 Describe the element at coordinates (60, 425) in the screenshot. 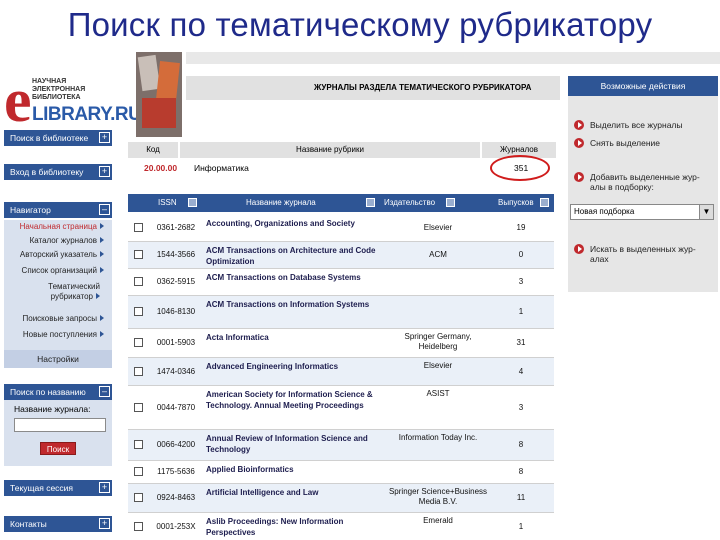

I see `journal-name-input` at that location.